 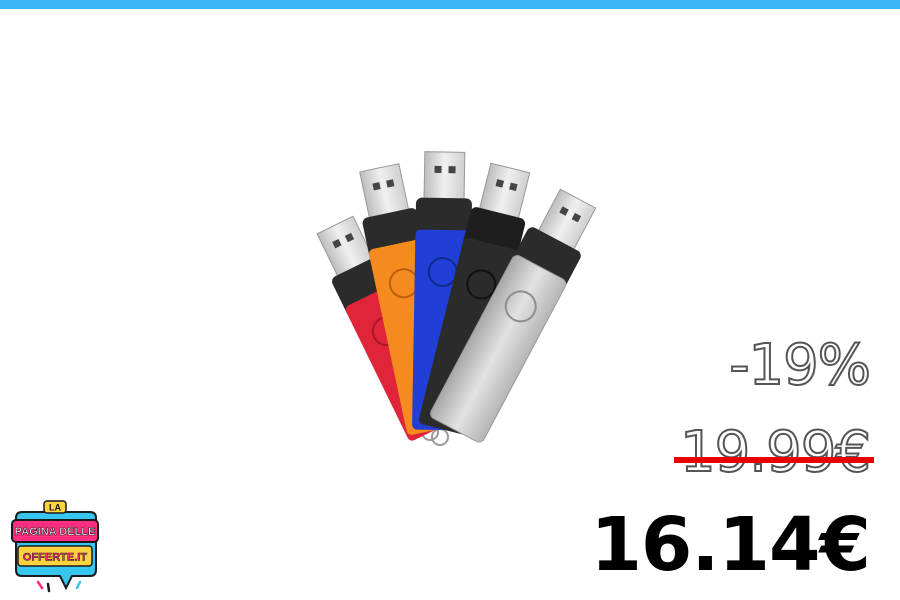 I want to click on logo-line3: OFFERTE.IT, so click(x=55, y=558).